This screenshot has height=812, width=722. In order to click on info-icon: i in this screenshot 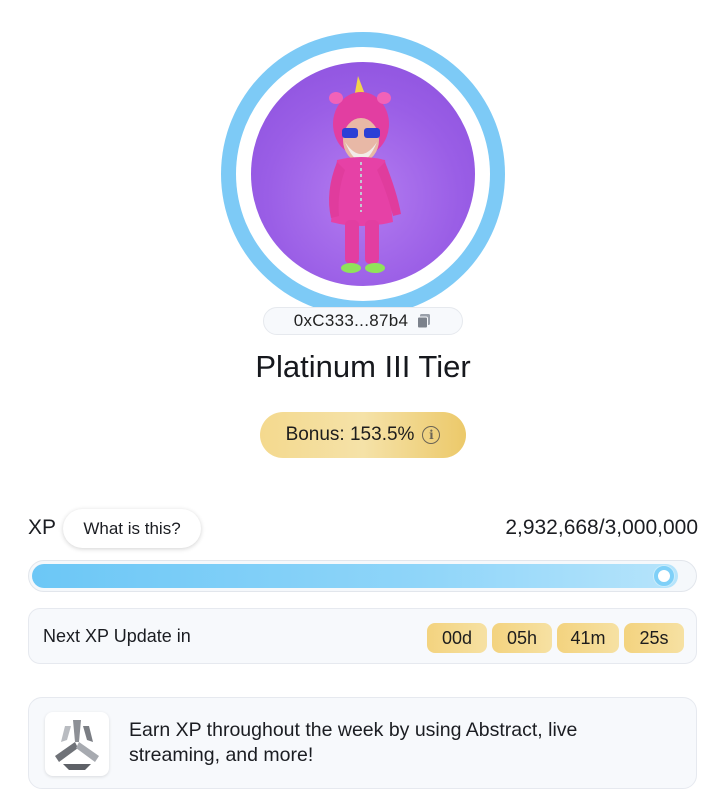, I will do `click(431, 435)`.